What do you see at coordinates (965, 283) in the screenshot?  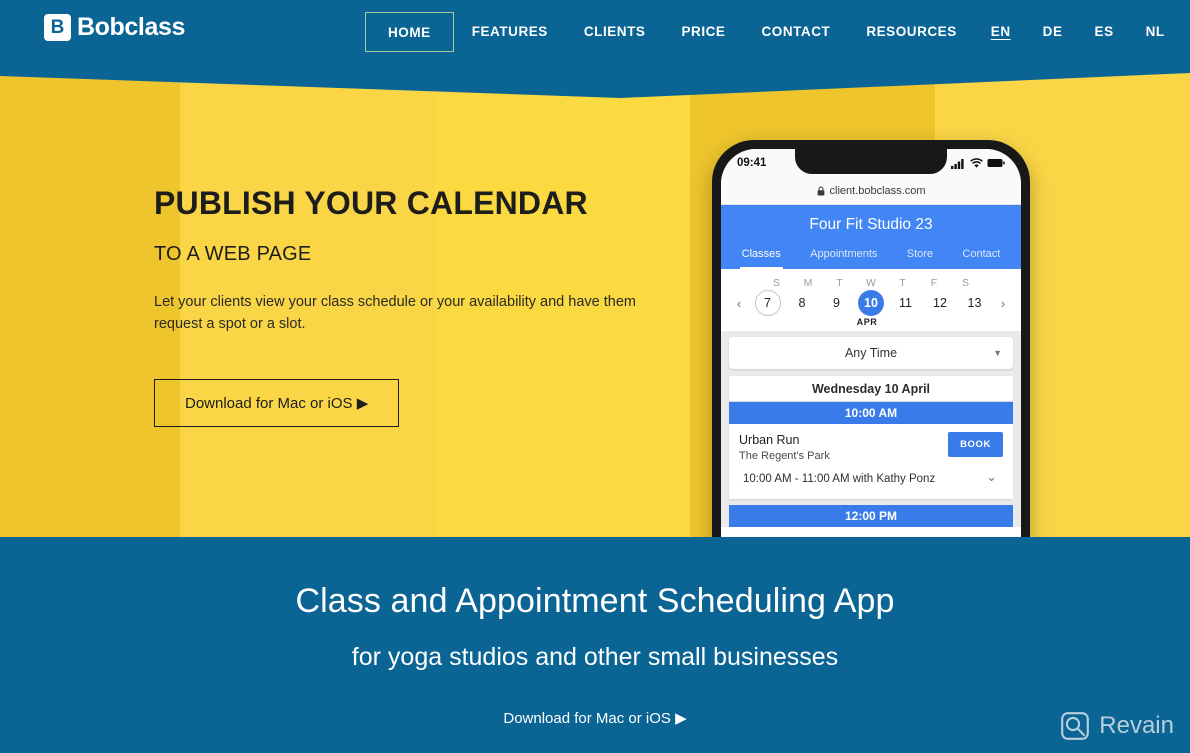 I see `dow-6: S` at bounding box center [965, 283].